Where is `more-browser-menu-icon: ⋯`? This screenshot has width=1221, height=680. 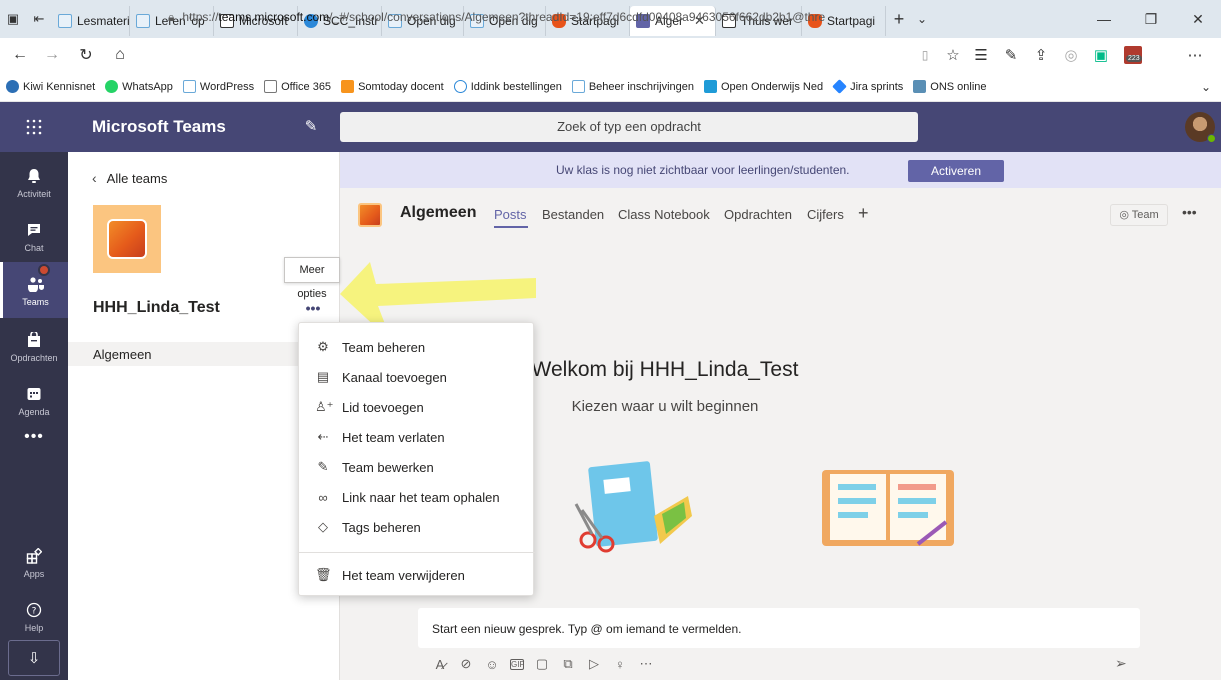 more-browser-menu-icon: ⋯ is located at coordinates (1195, 55).